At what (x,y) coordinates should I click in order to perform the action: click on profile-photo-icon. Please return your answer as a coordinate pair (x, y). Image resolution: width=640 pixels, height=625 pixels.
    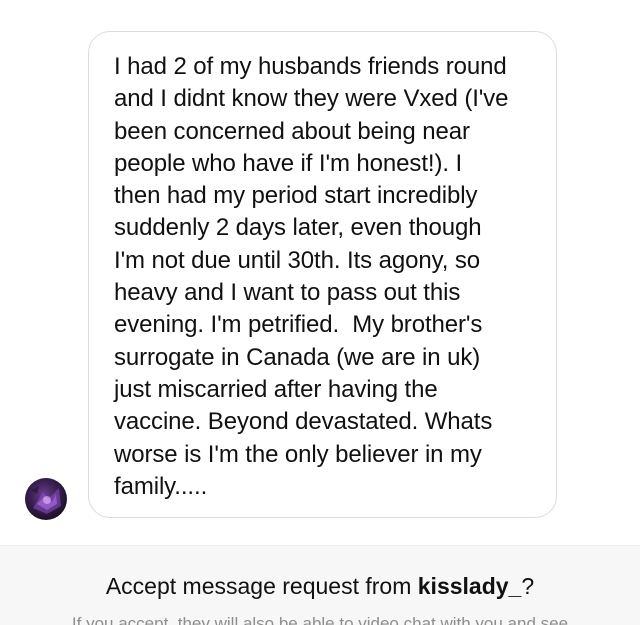
    Looking at the image, I should click on (46, 500).